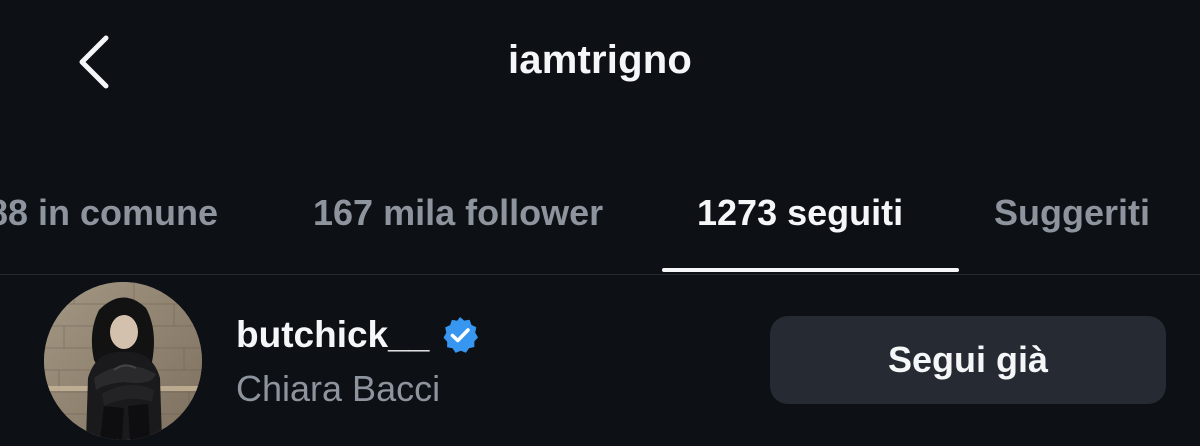 The image size is (1200, 446). What do you see at coordinates (600, 60) in the screenshot?
I see `page-title: iamtrigno` at bounding box center [600, 60].